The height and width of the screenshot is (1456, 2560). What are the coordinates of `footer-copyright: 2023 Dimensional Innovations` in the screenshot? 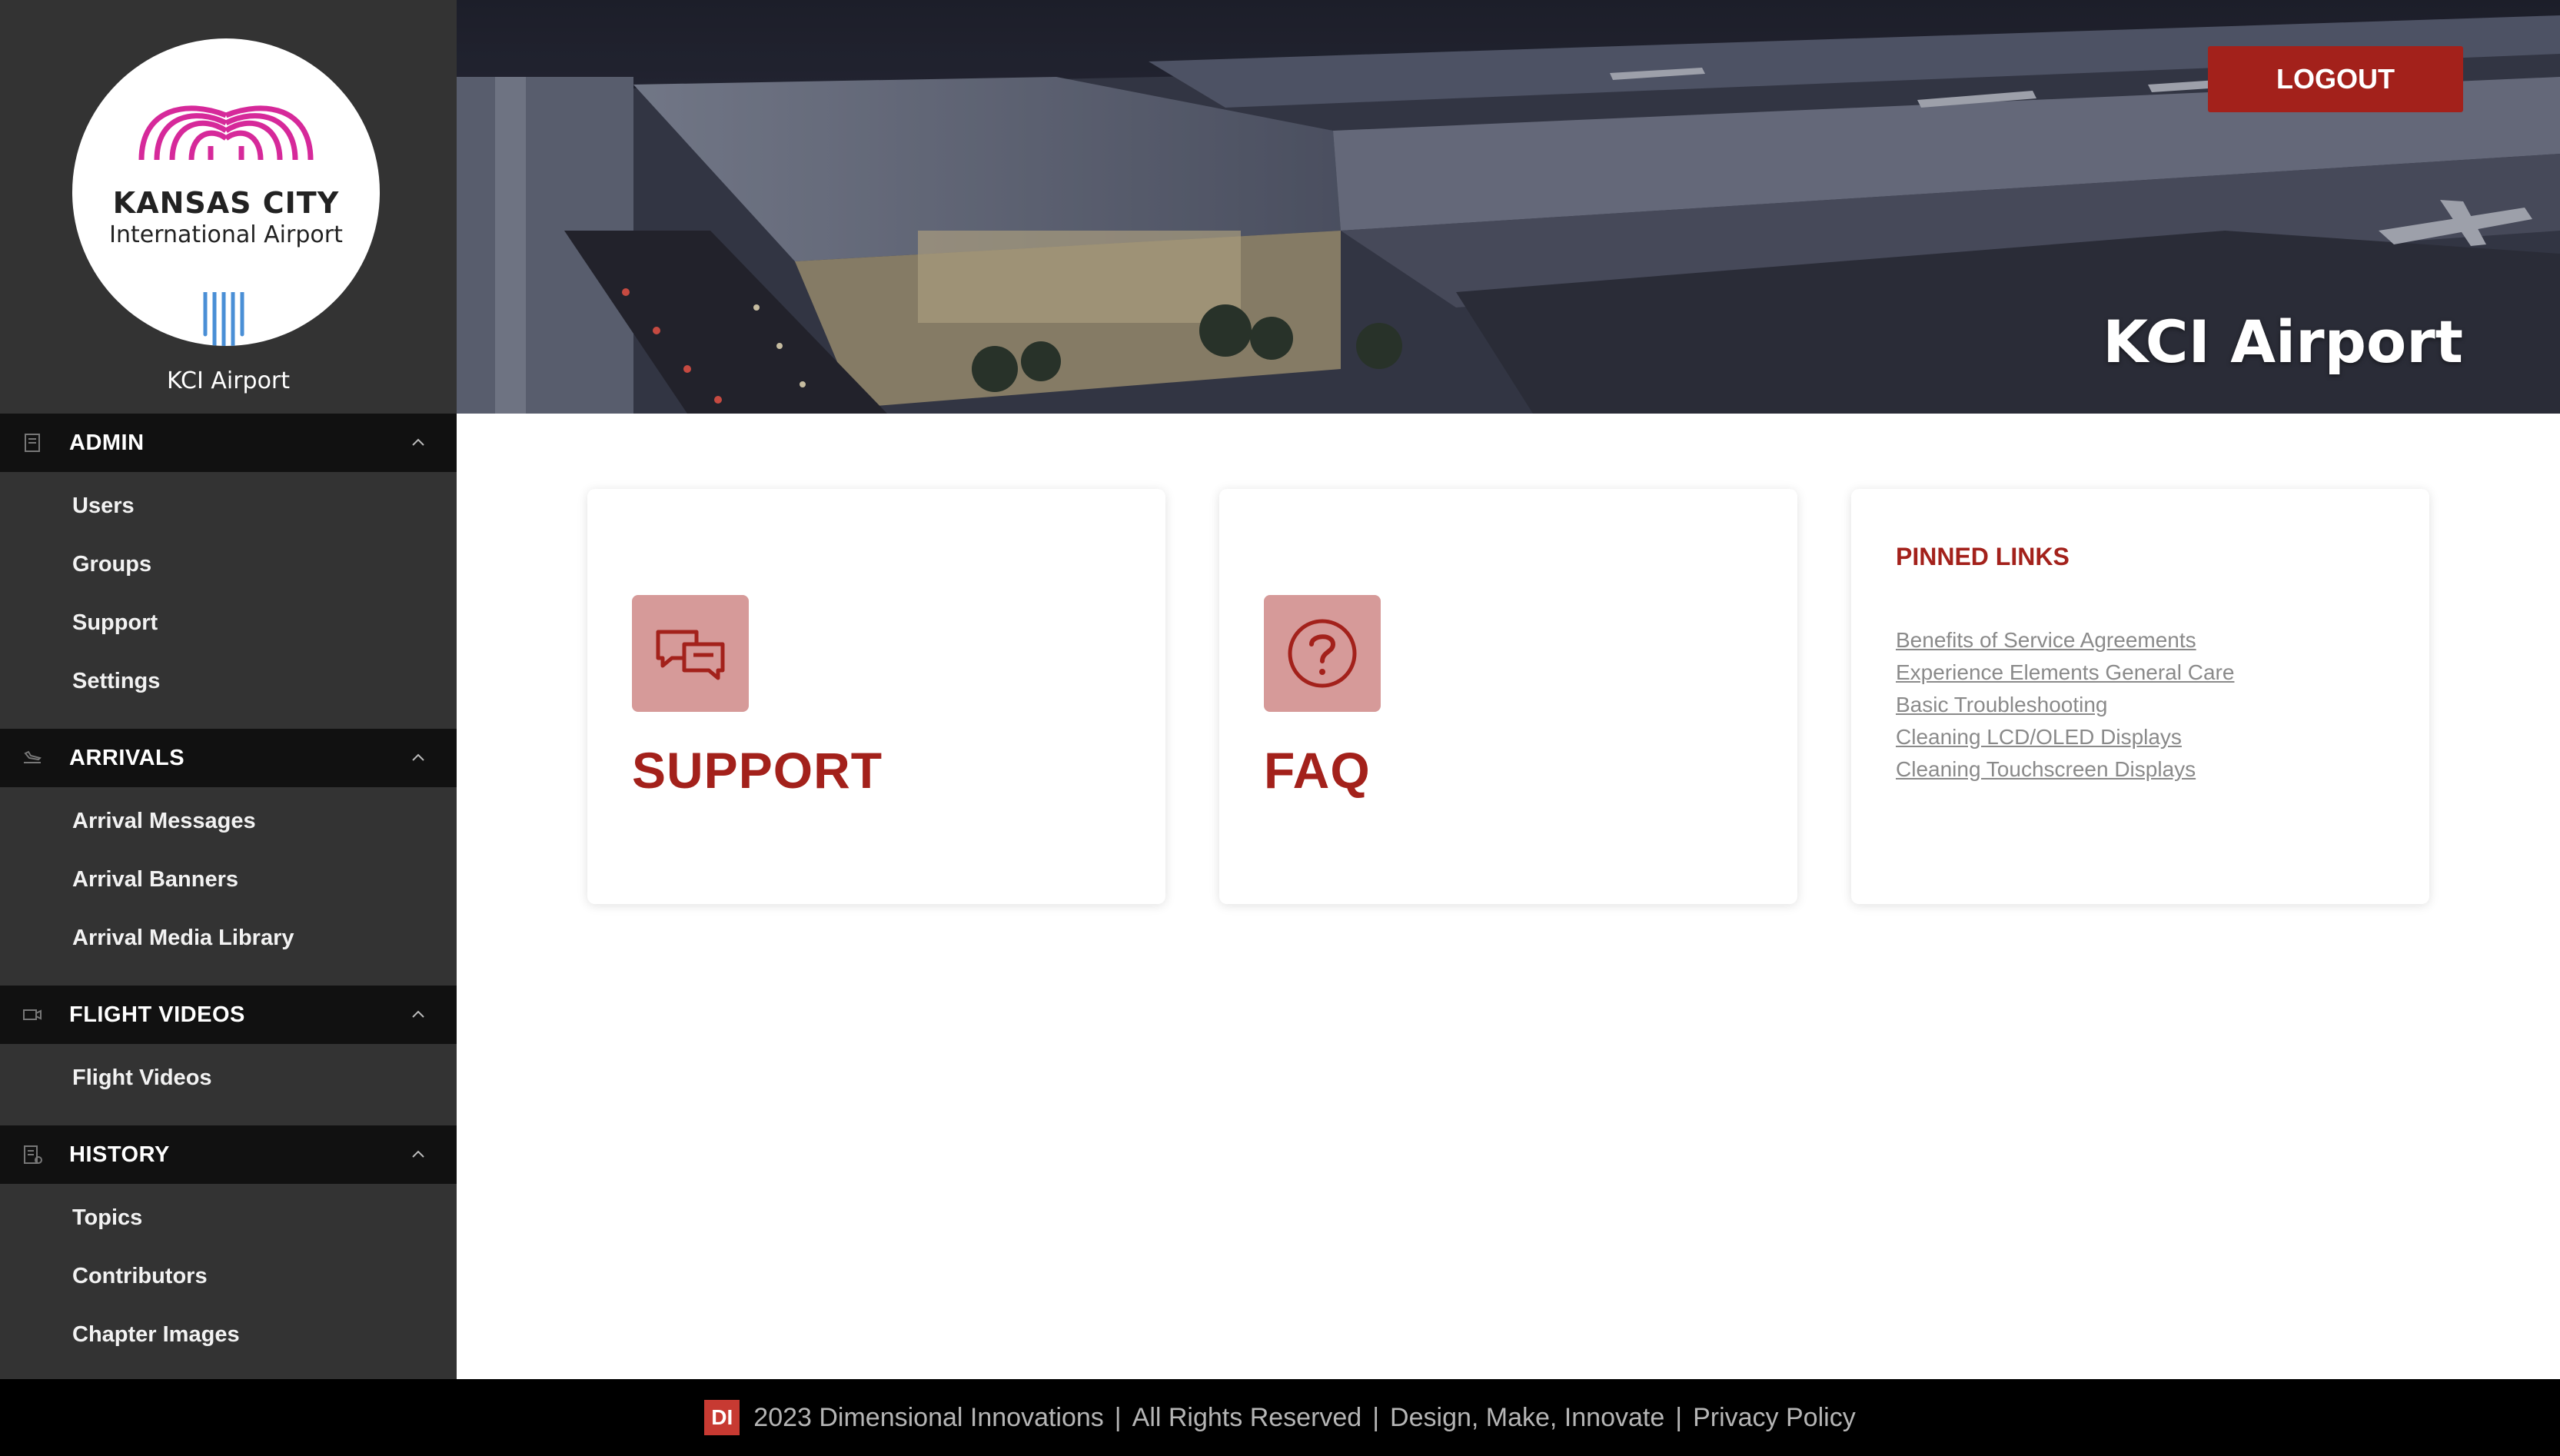 It's located at (928, 1417).